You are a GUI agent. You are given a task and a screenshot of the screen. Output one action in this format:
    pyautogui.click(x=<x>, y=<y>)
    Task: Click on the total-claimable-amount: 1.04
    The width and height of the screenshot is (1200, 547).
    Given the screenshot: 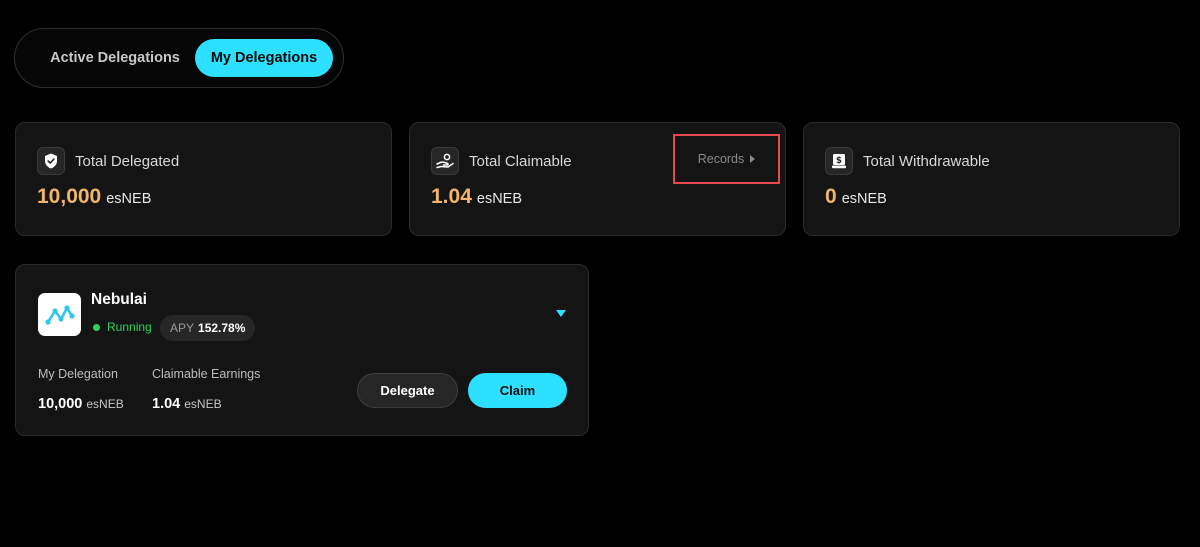 What is the action you would take?
    pyautogui.click(x=451, y=196)
    